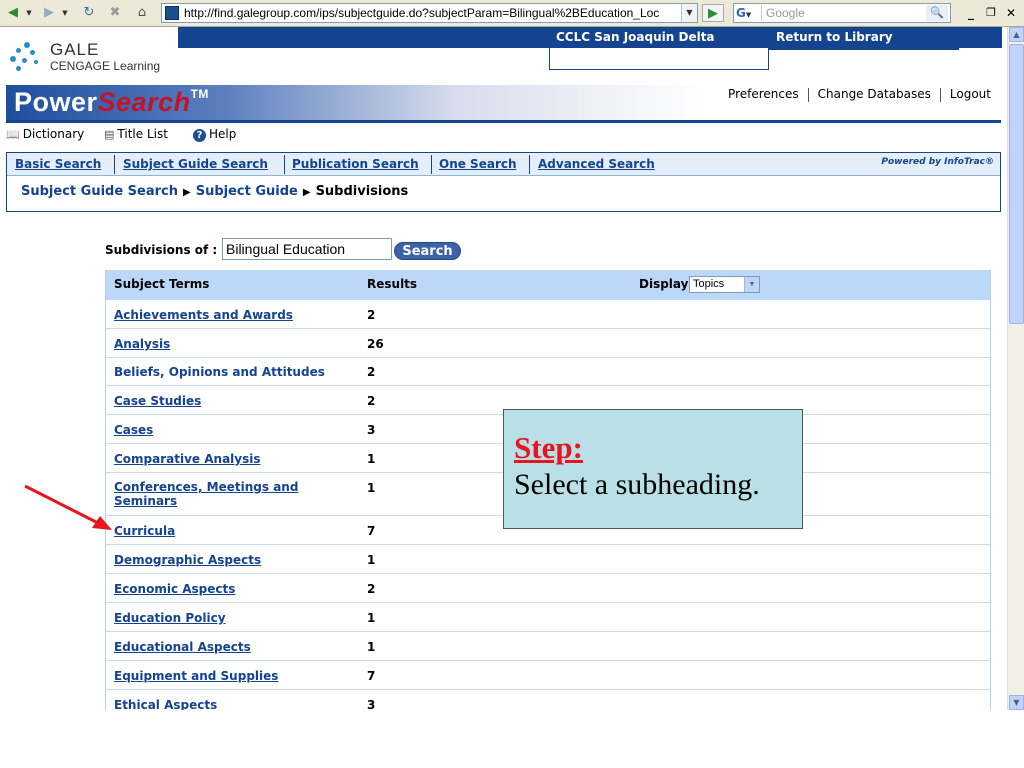  What do you see at coordinates (427, 251) in the screenshot?
I see `search-button: Search` at bounding box center [427, 251].